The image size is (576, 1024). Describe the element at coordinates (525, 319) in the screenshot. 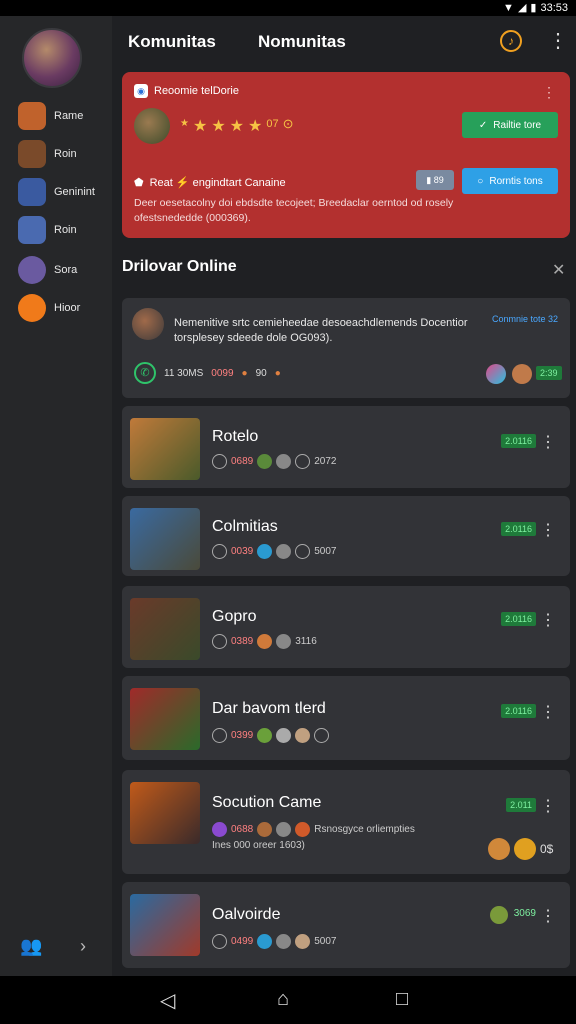

I see `notice-link: Conmnie tote 32` at that location.